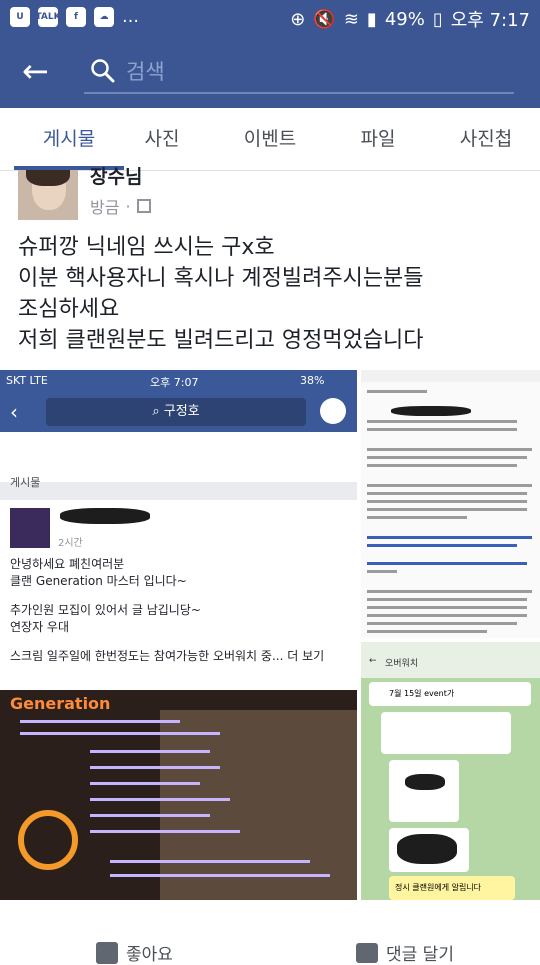 Image resolution: width=540 pixels, height=965 pixels. Describe the element at coordinates (450, 660) in the screenshot. I see `chat-header: ← 오버워치` at that location.